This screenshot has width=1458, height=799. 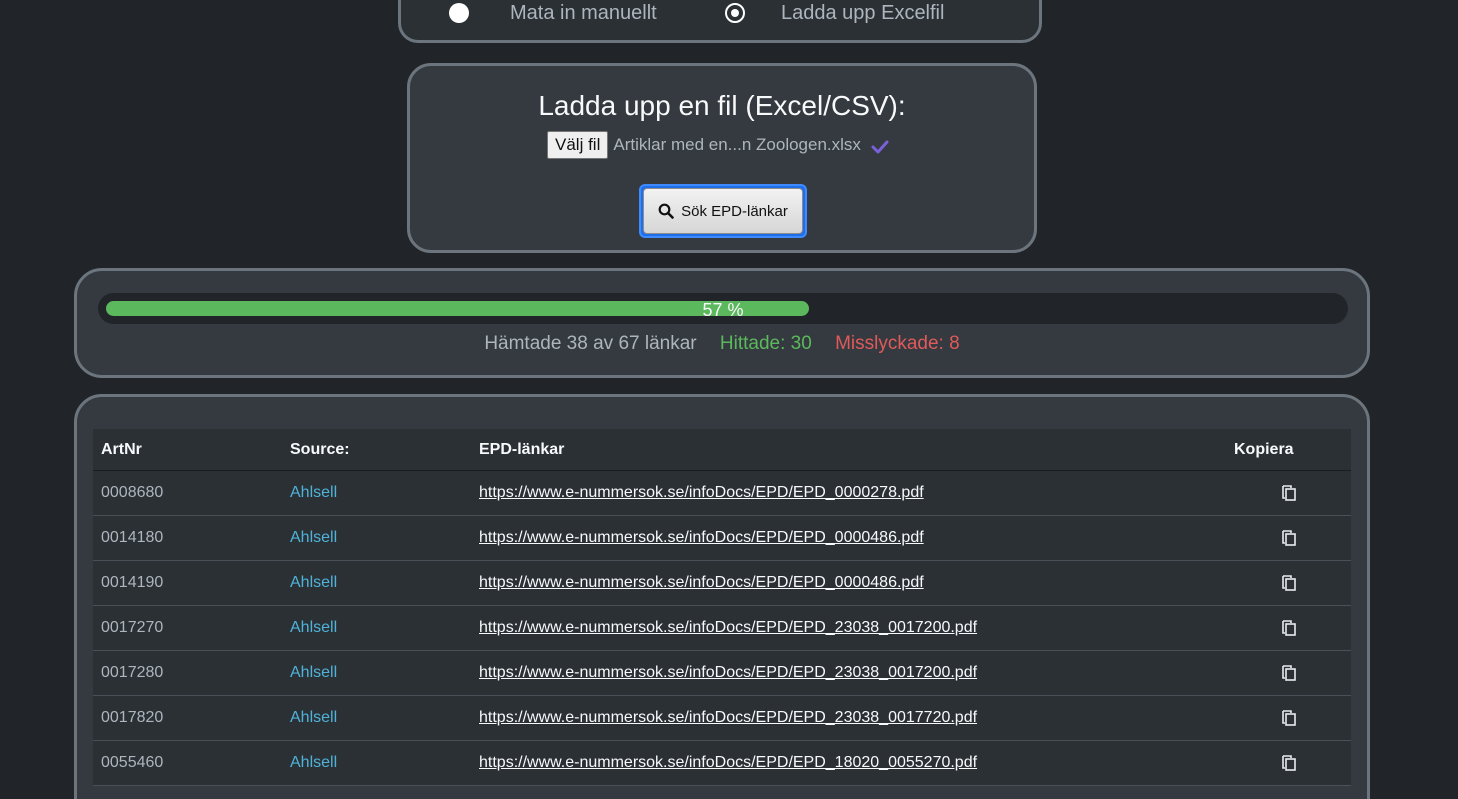 I want to click on artnr-cell: 0017820, so click(x=187, y=718).